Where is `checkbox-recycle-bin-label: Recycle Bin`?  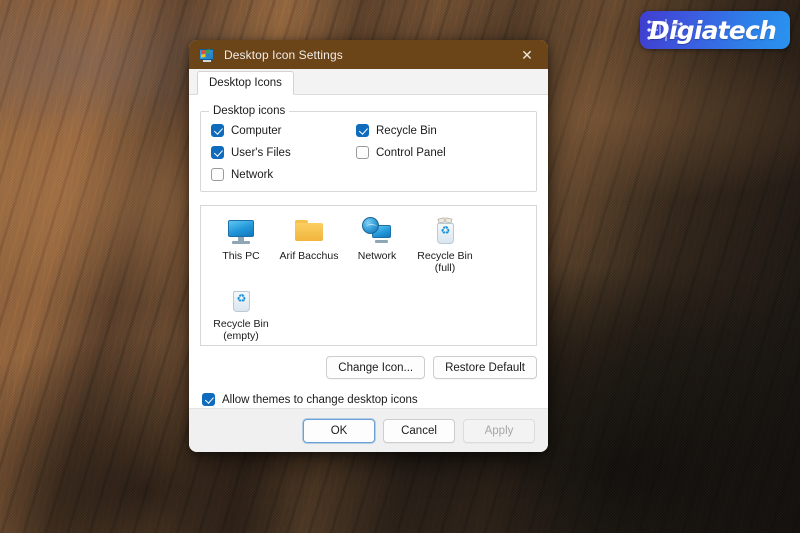 checkbox-recycle-bin-label: Recycle Bin is located at coordinates (406, 130).